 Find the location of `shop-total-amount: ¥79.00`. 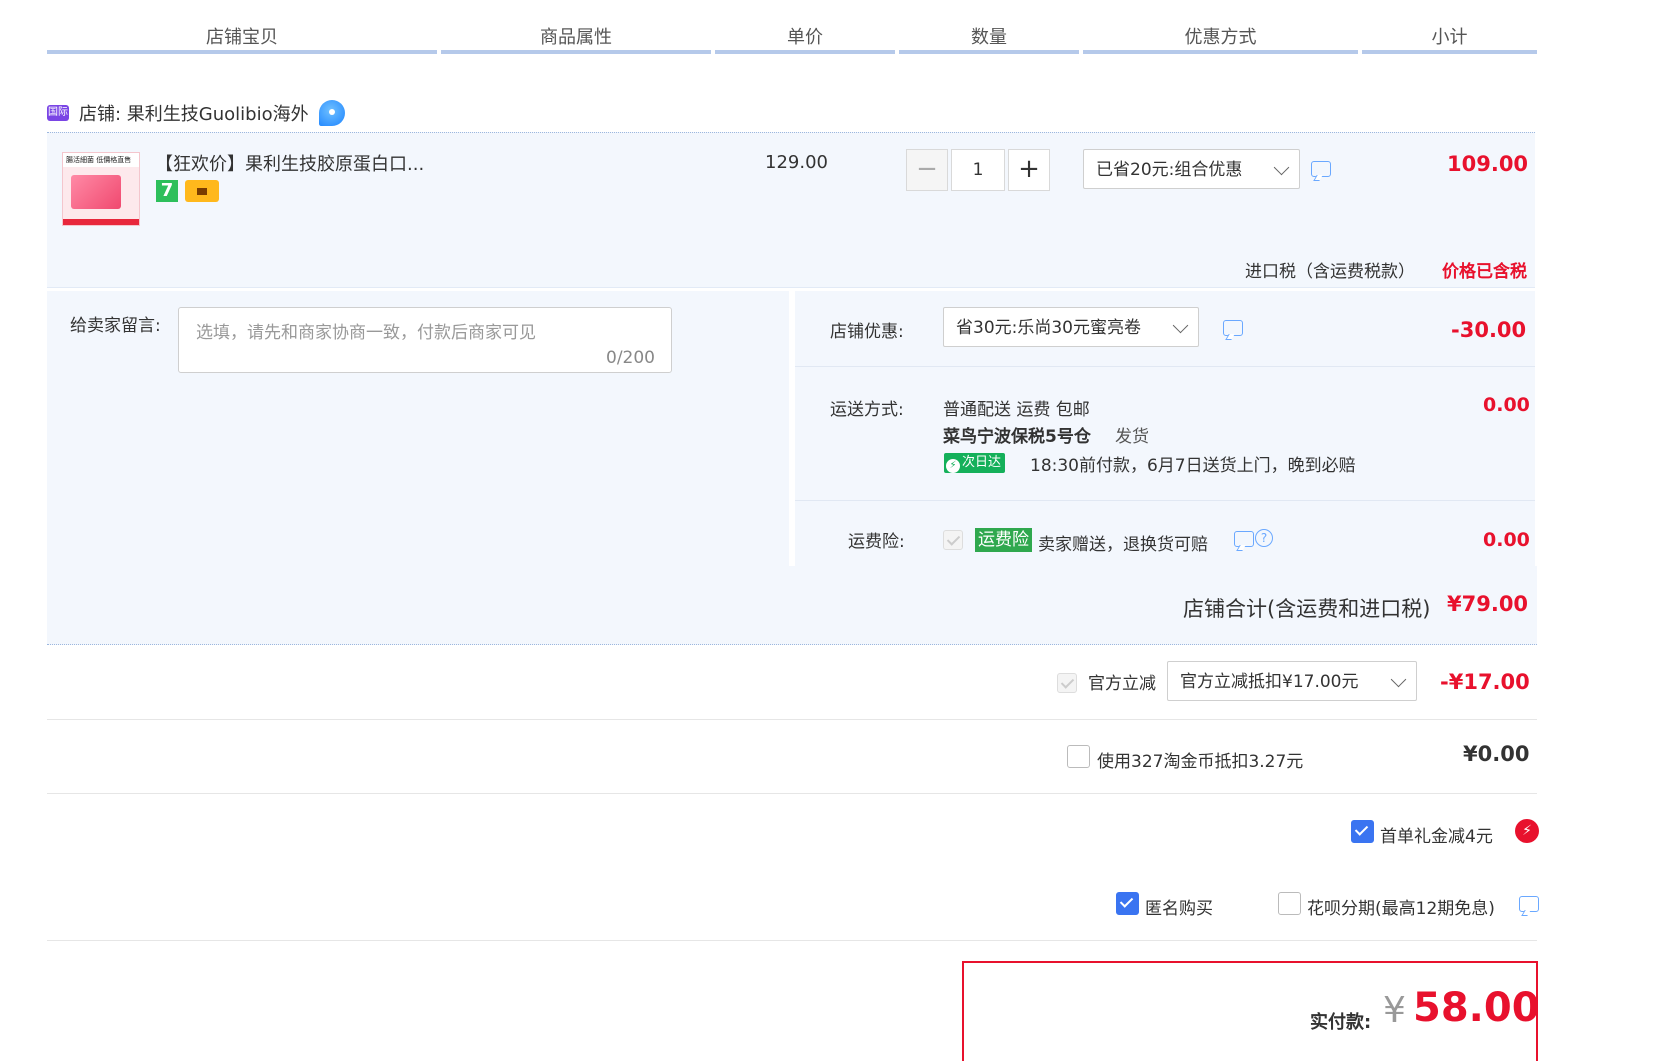

shop-total-amount: ¥79.00 is located at coordinates (1488, 604).